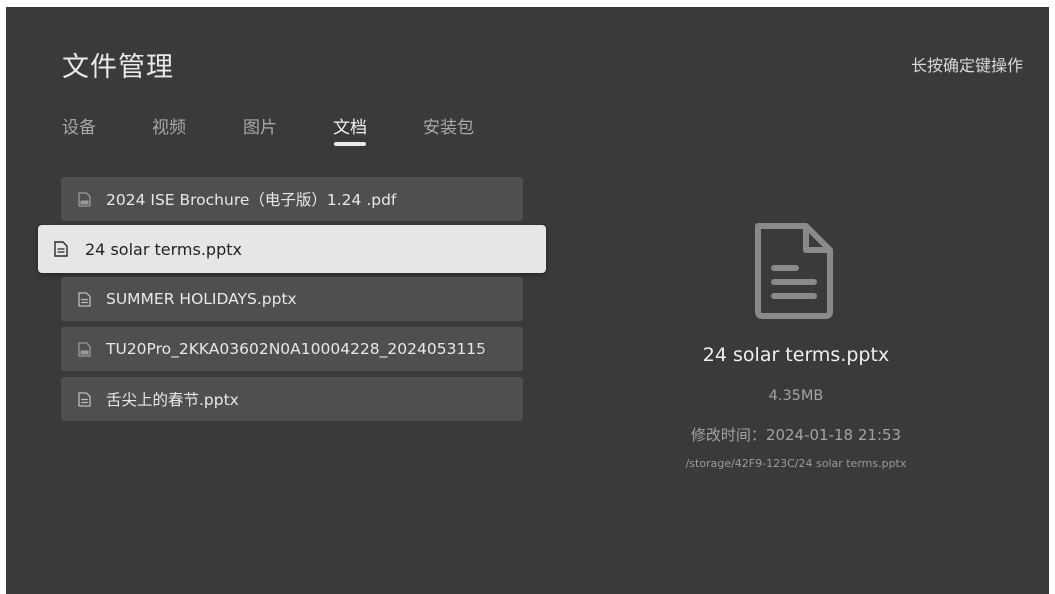  I want to click on preview-file-name: 24 solar terms.pptx, so click(796, 355).